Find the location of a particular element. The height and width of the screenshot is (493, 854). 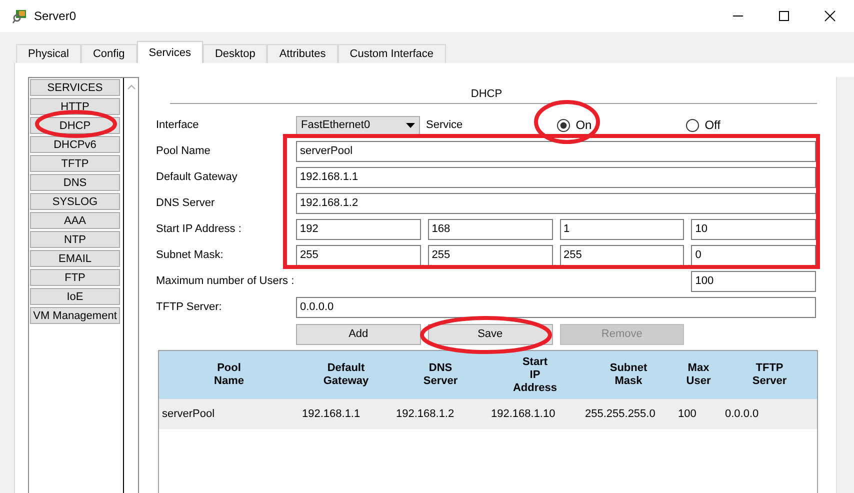

service-item: DNS is located at coordinates (75, 182).